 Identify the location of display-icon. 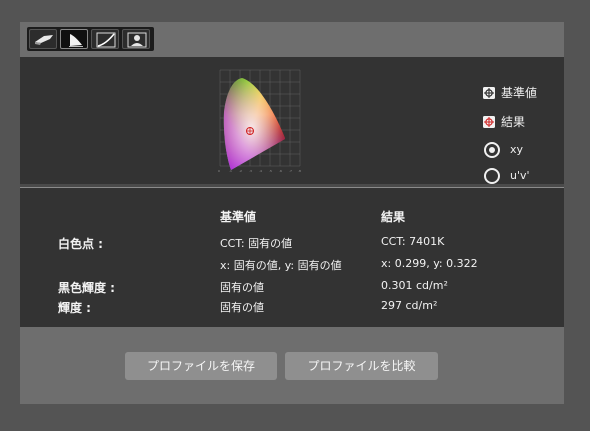
(44, 40).